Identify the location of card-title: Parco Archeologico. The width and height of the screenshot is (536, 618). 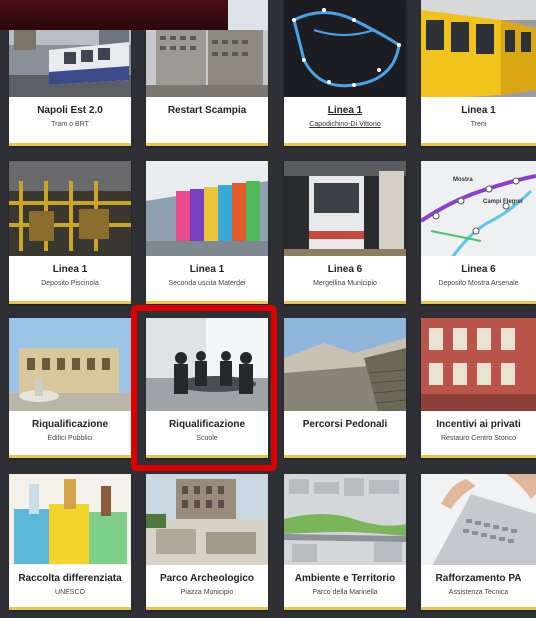
(207, 578).